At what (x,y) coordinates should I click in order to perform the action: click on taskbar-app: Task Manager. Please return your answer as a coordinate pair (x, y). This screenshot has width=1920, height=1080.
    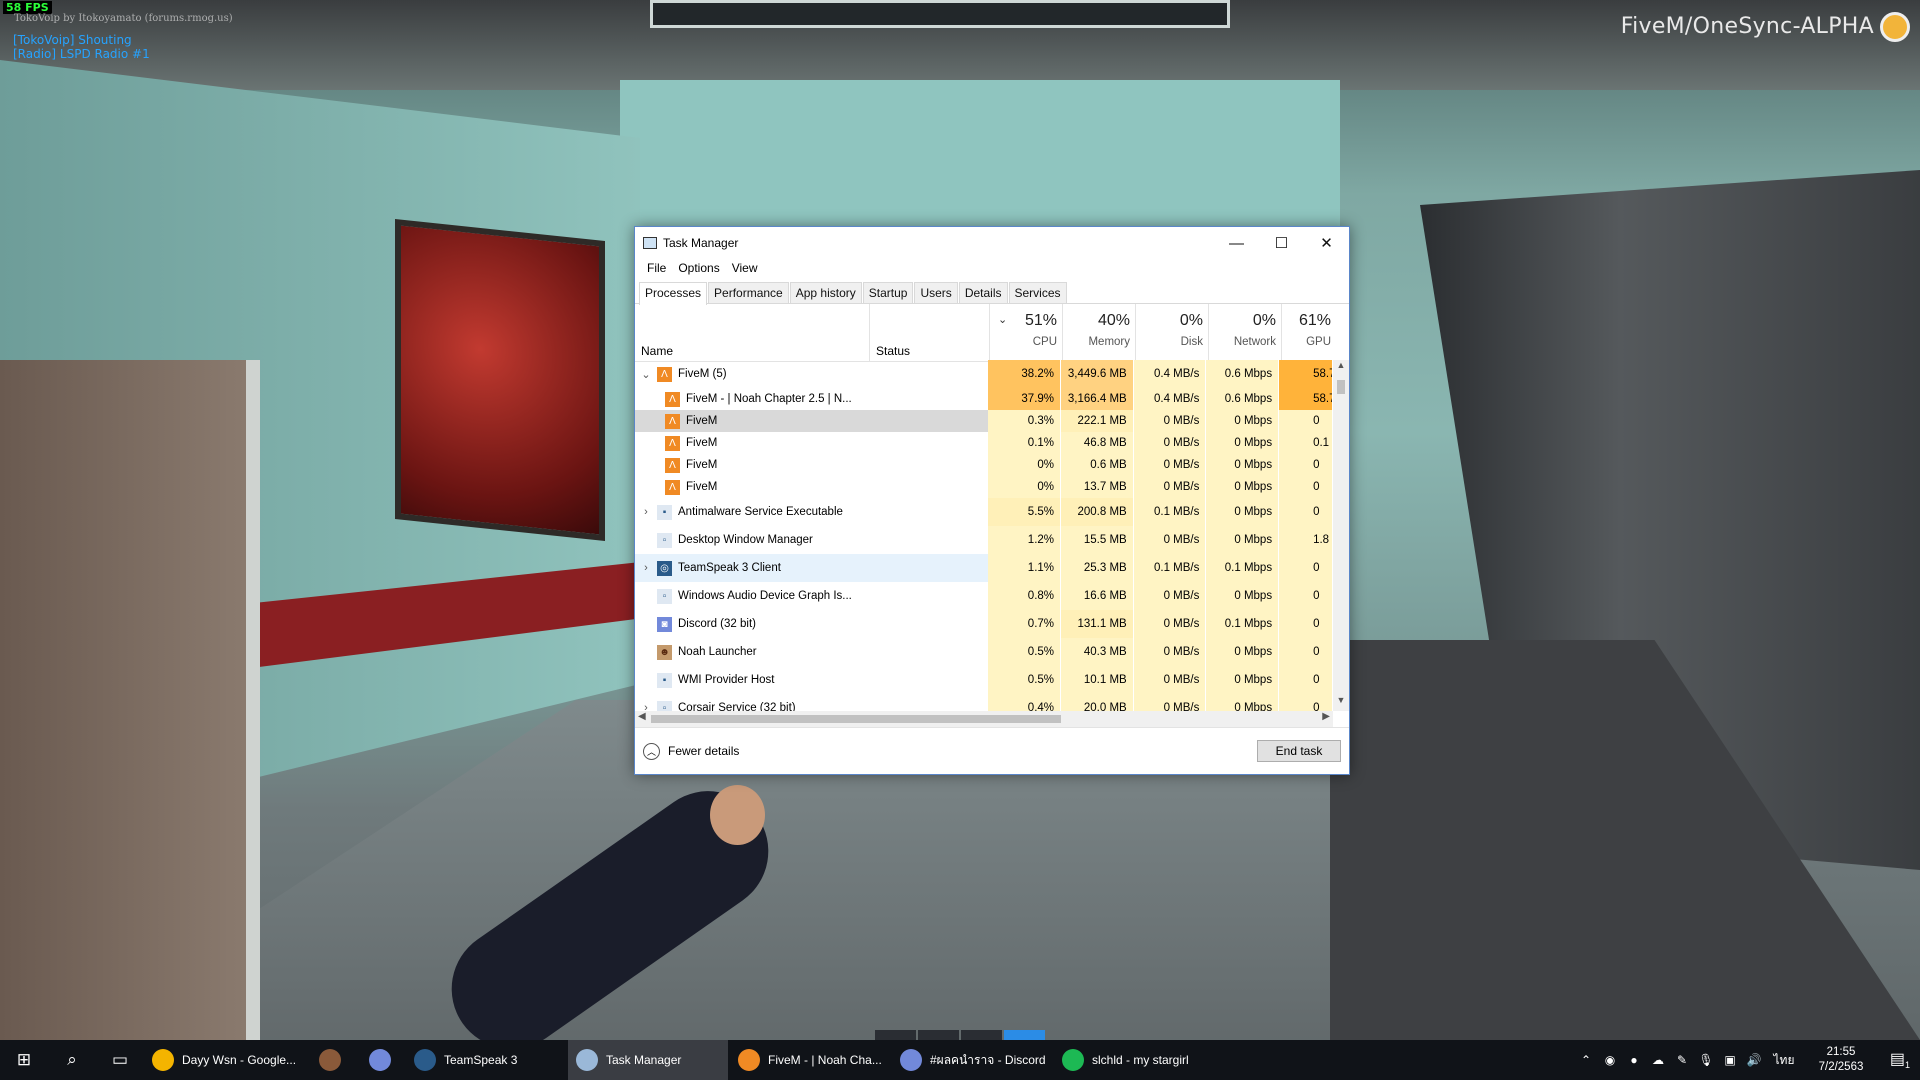
    Looking at the image, I should click on (648, 1060).